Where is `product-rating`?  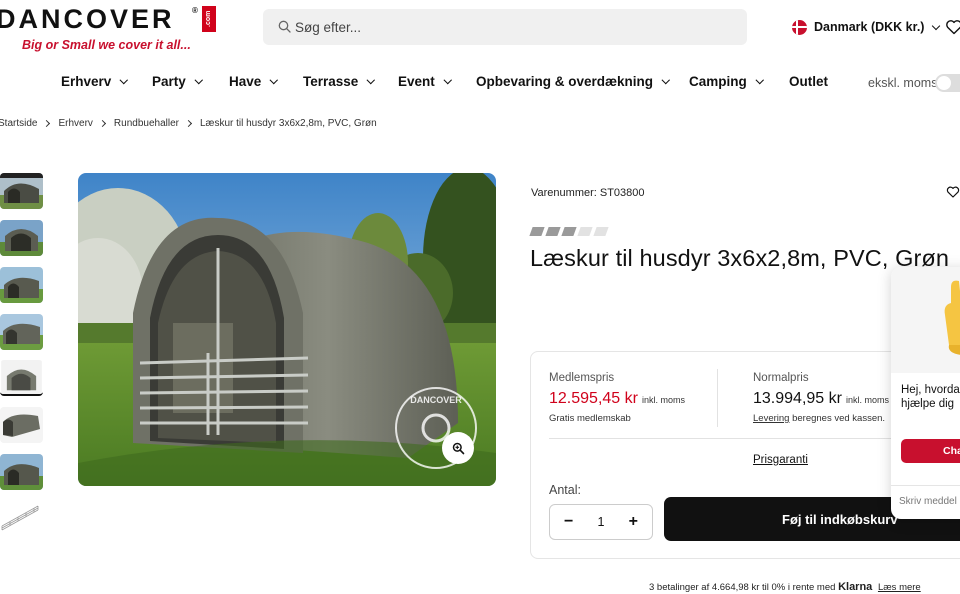
product-rating is located at coordinates (569, 231).